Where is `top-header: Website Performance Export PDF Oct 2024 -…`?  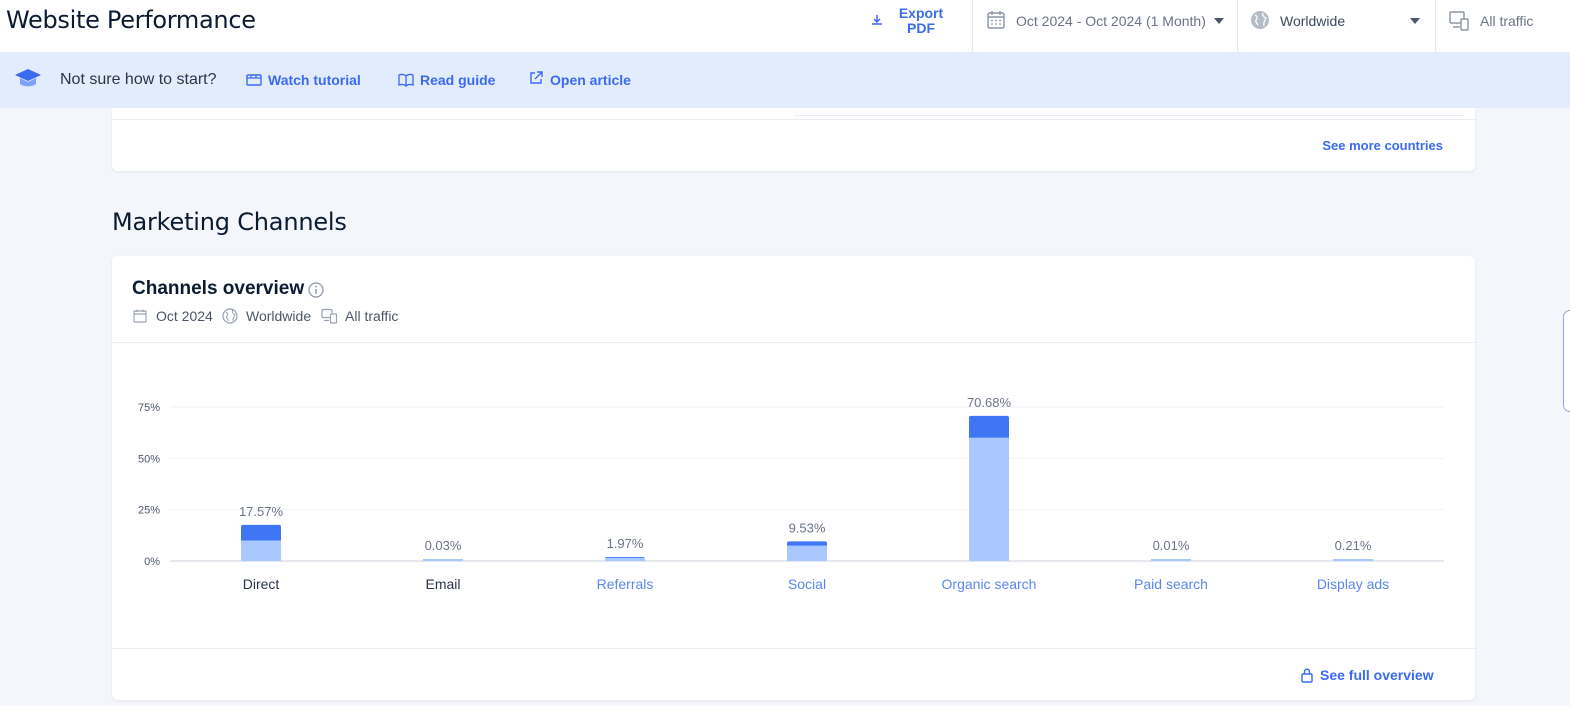
top-header: Website Performance Export PDF Oct 2024 -… is located at coordinates (785, 26).